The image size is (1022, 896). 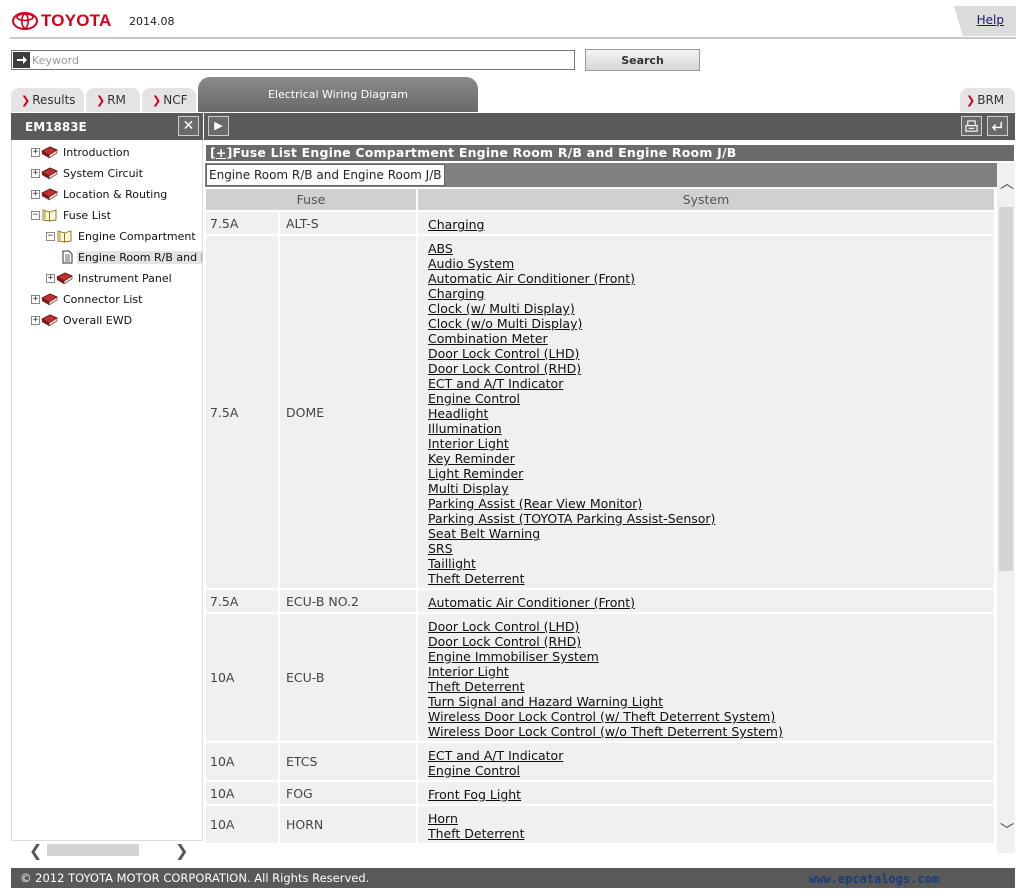 I want to click on subtitle-row: Engine Room R/B and Engine Room J/B, so click(x=601, y=175).